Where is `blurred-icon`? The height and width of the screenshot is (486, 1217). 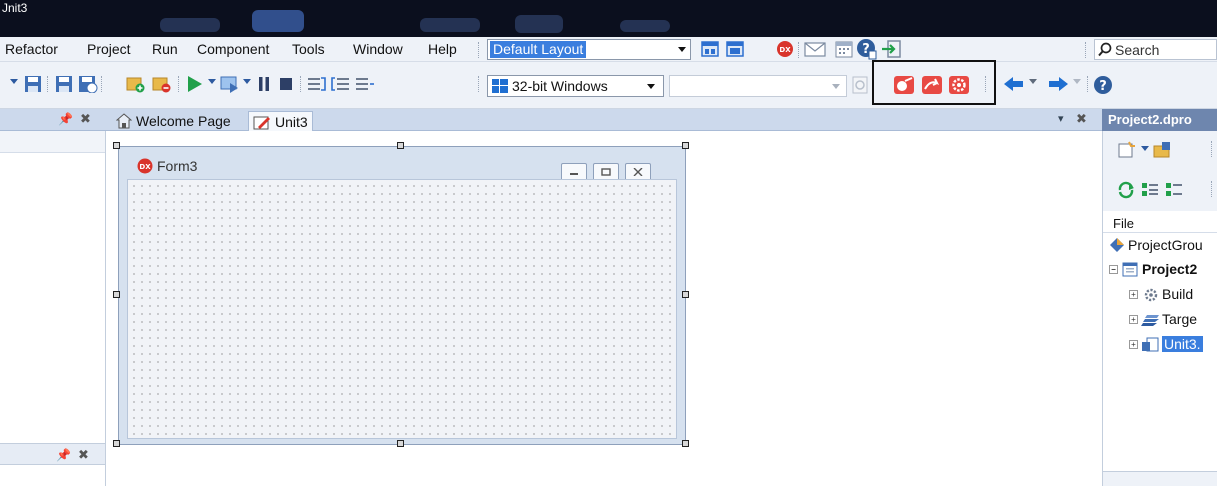
blurred-icon is located at coordinates (645, 26).